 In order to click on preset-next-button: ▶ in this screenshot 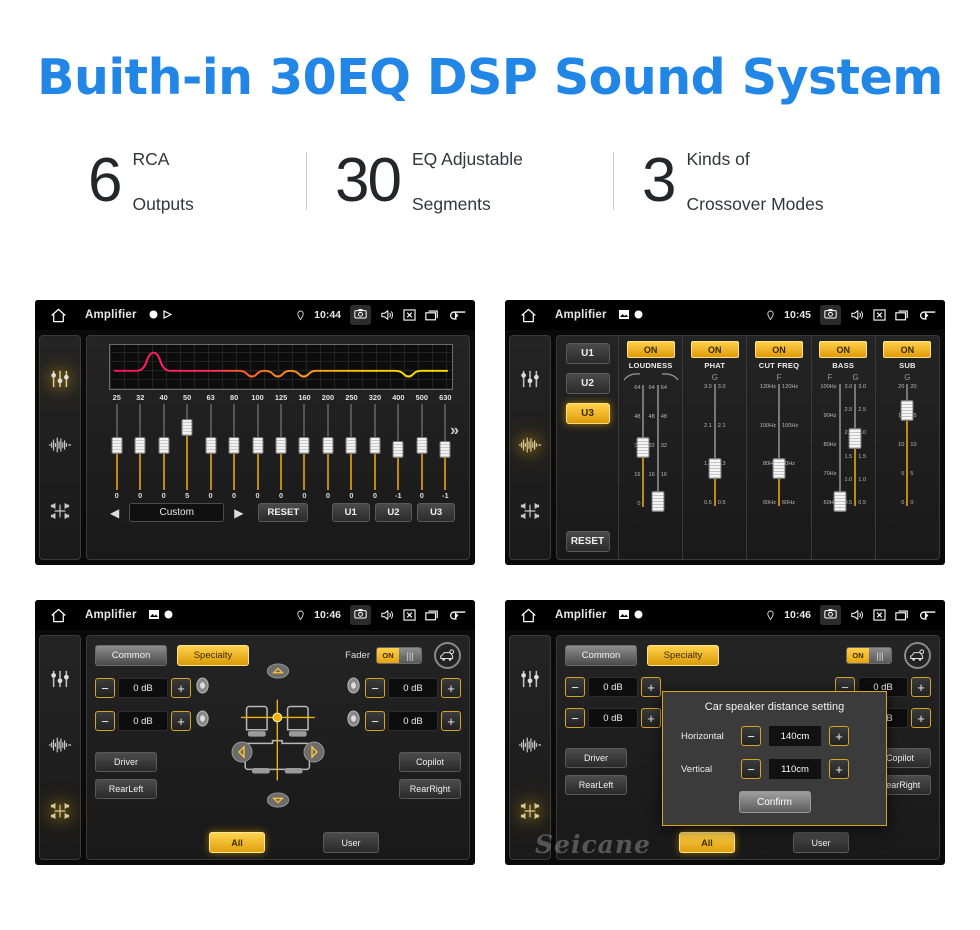, I will do `click(238, 513)`.